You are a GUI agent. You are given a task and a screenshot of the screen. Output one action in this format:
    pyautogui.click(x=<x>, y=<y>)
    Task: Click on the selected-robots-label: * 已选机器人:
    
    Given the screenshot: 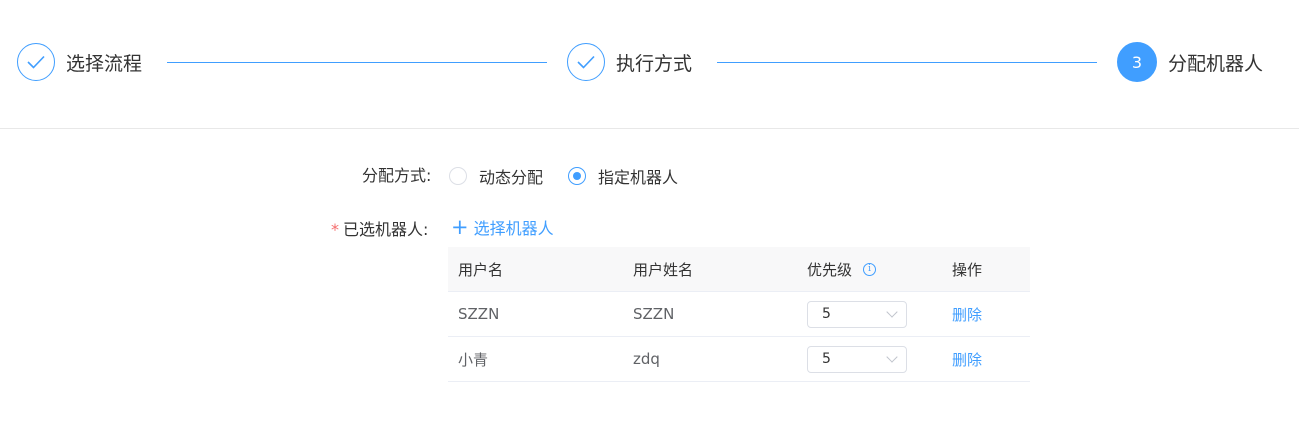 What is the action you would take?
    pyautogui.click(x=379, y=228)
    